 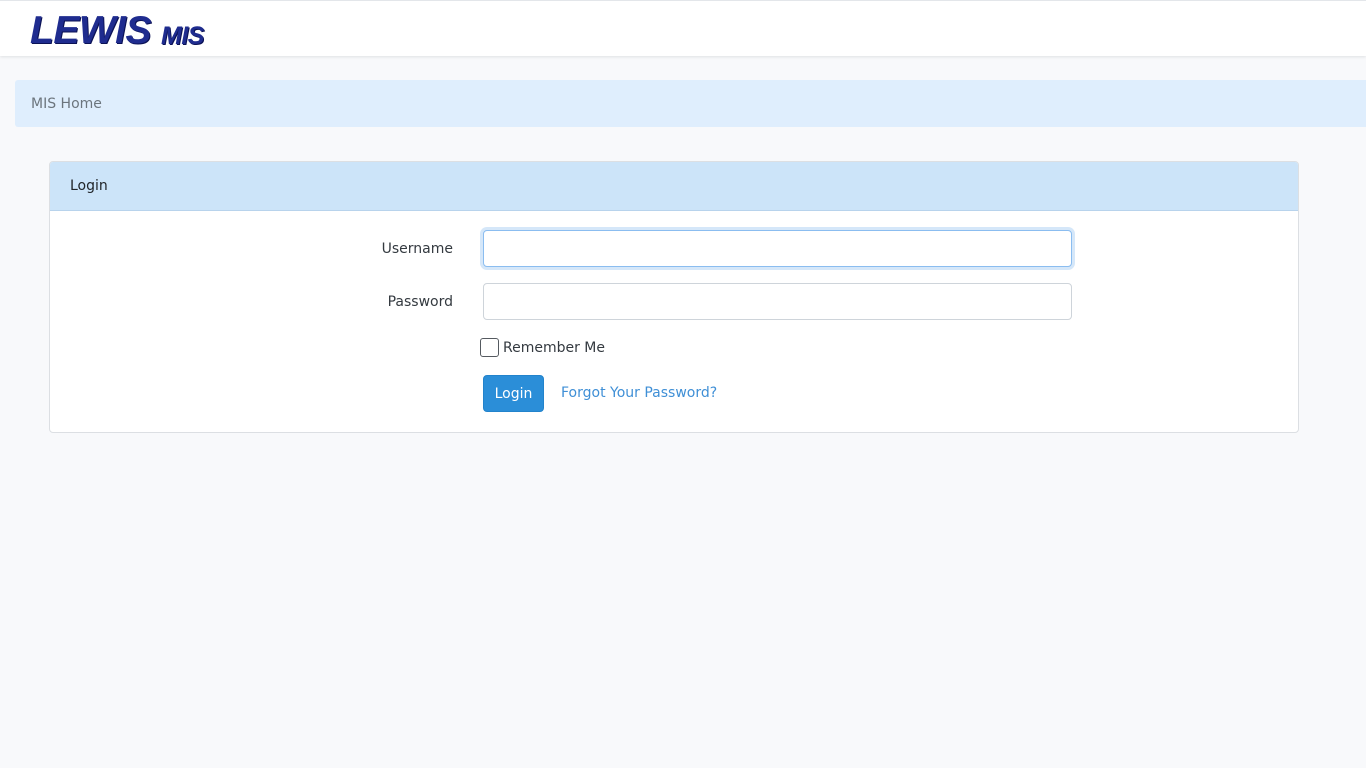 What do you see at coordinates (417, 249) in the screenshot?
I see `username-label: Username` at bounding box center [417, 249].